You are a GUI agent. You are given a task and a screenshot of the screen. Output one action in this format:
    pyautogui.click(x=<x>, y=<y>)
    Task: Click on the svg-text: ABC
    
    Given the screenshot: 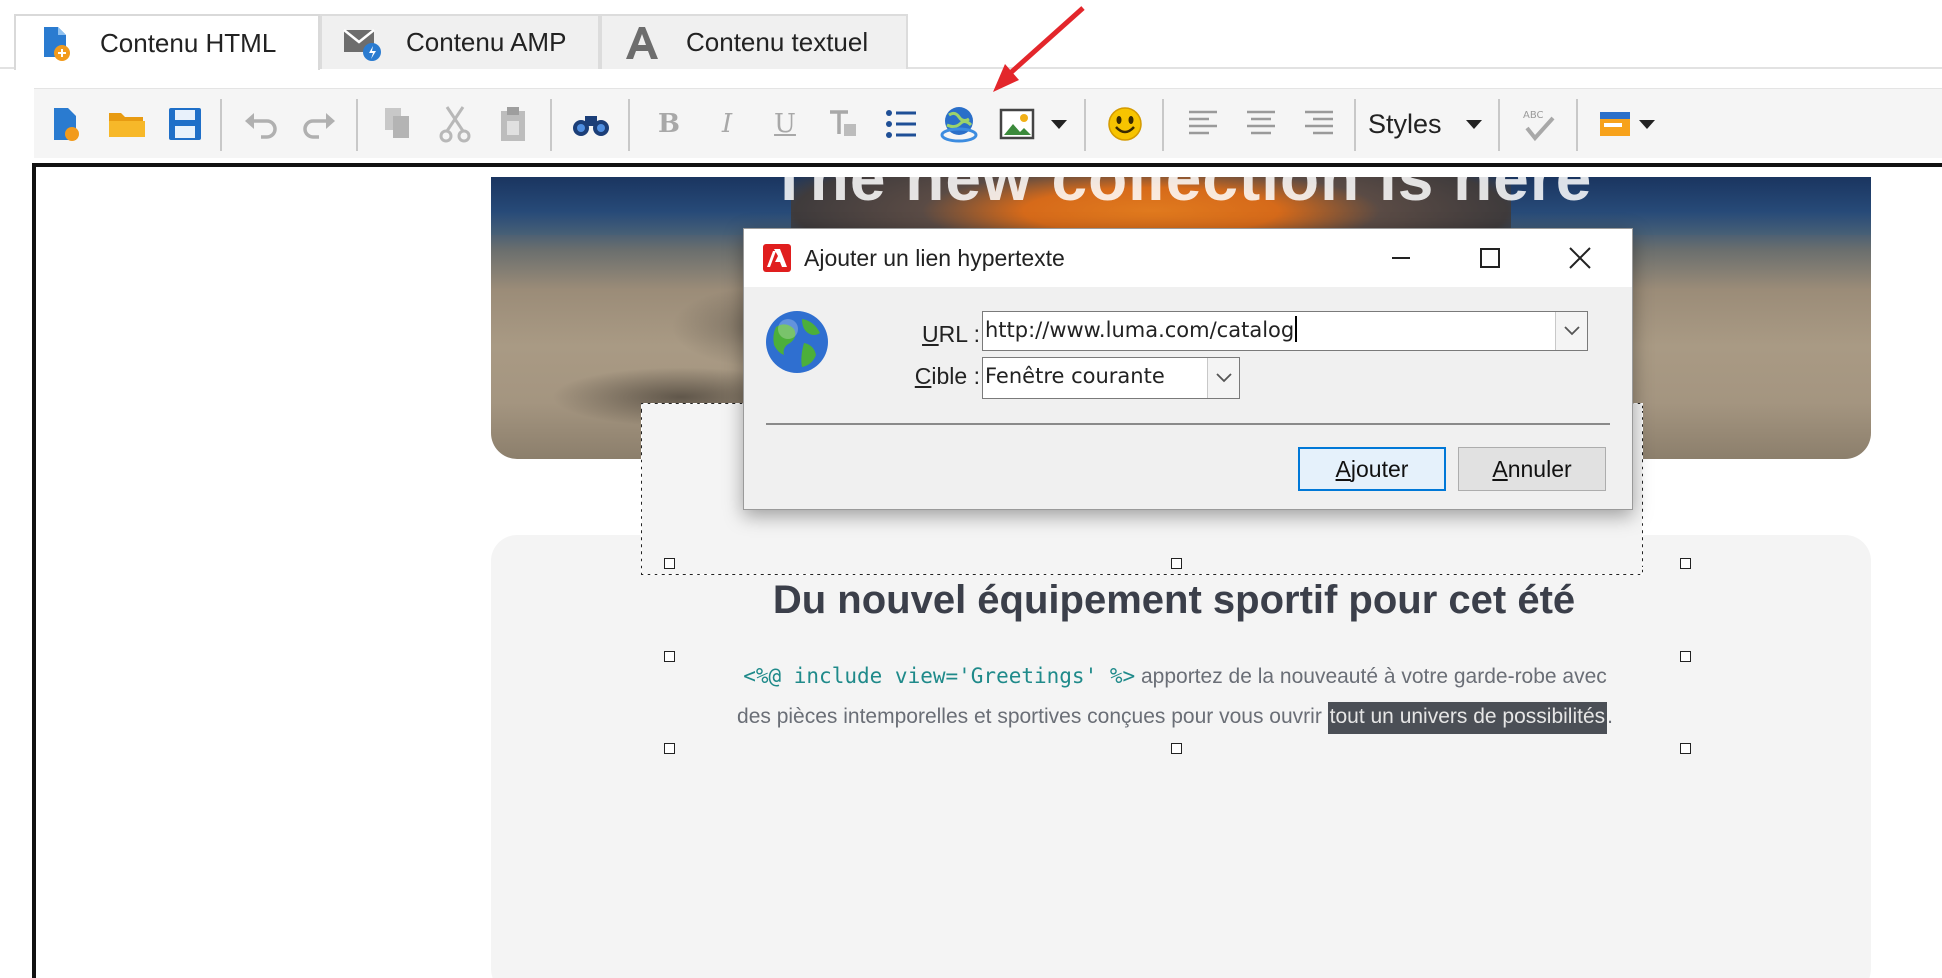 What is the action you would take?
    pyautogui.click(x=1533, y=115)
    